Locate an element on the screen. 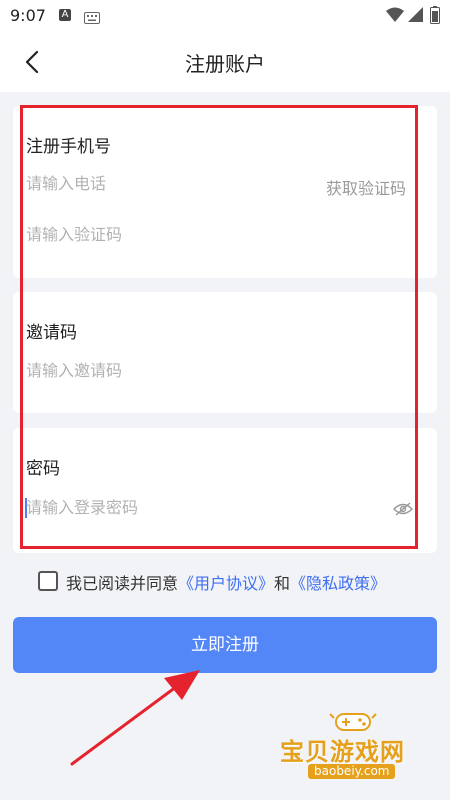 The width and height of the screenshot is (450, 800). verification-code-input is located at coordinates (216, 234).